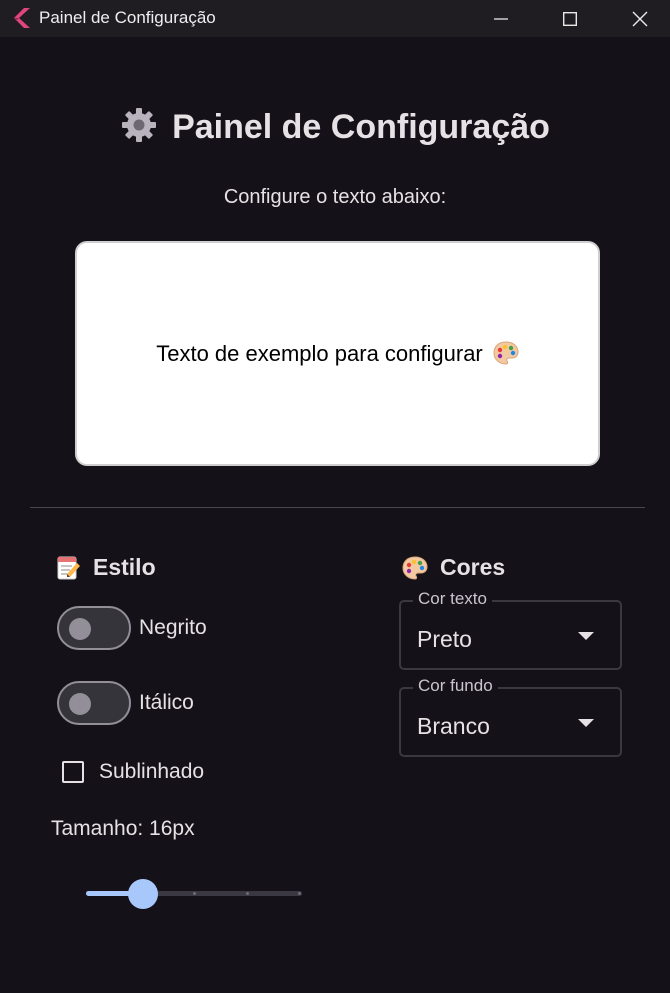  Describe the element at coordinates (335, 197) in the screenshot. I see `page-subtitle: Configure o texto abaixo:` at that location.